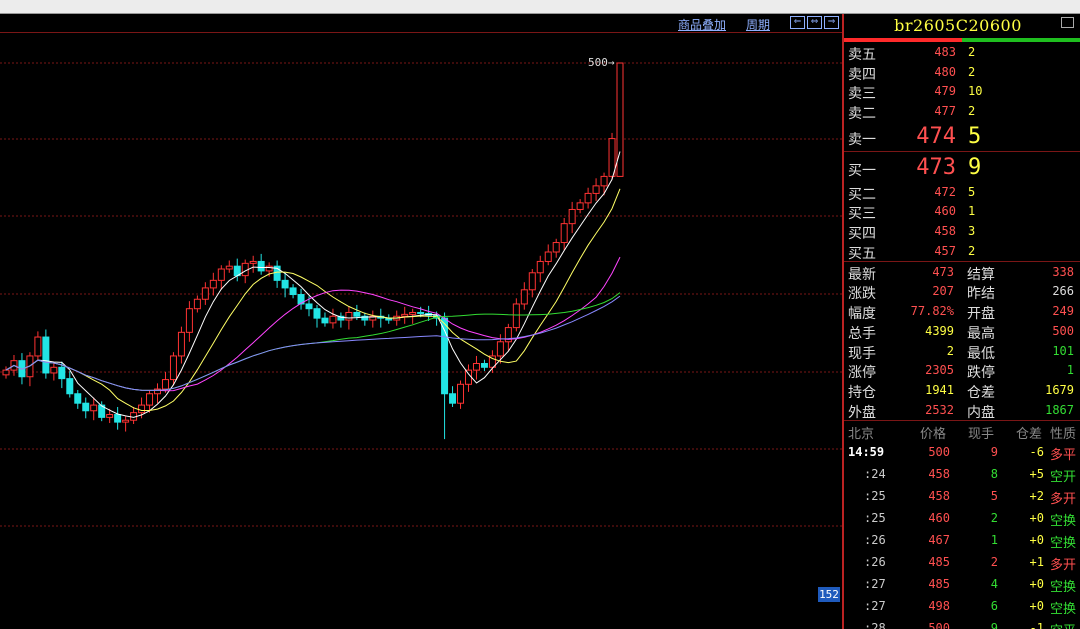 Image resolution: width=1080 pixels, height=629 pixels. I want to click on stat-row: 总手 4399 最高 500, so click(962, 331).